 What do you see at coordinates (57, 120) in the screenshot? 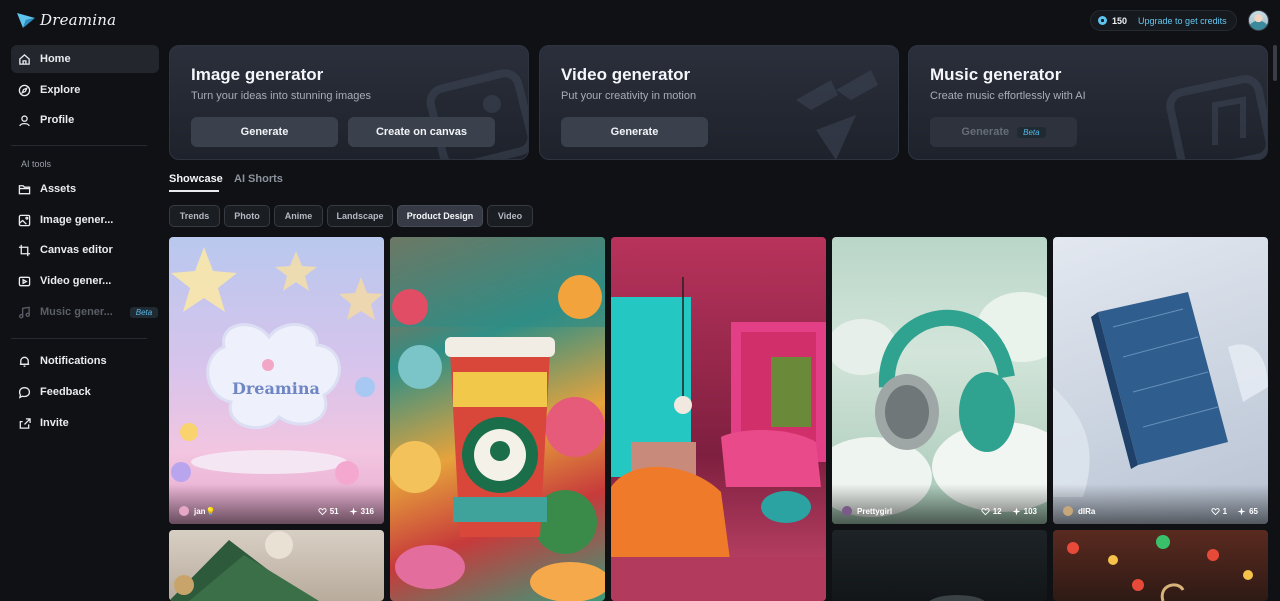
I see `sidebar-item-label: Profile` at bounding box center [57, 120].